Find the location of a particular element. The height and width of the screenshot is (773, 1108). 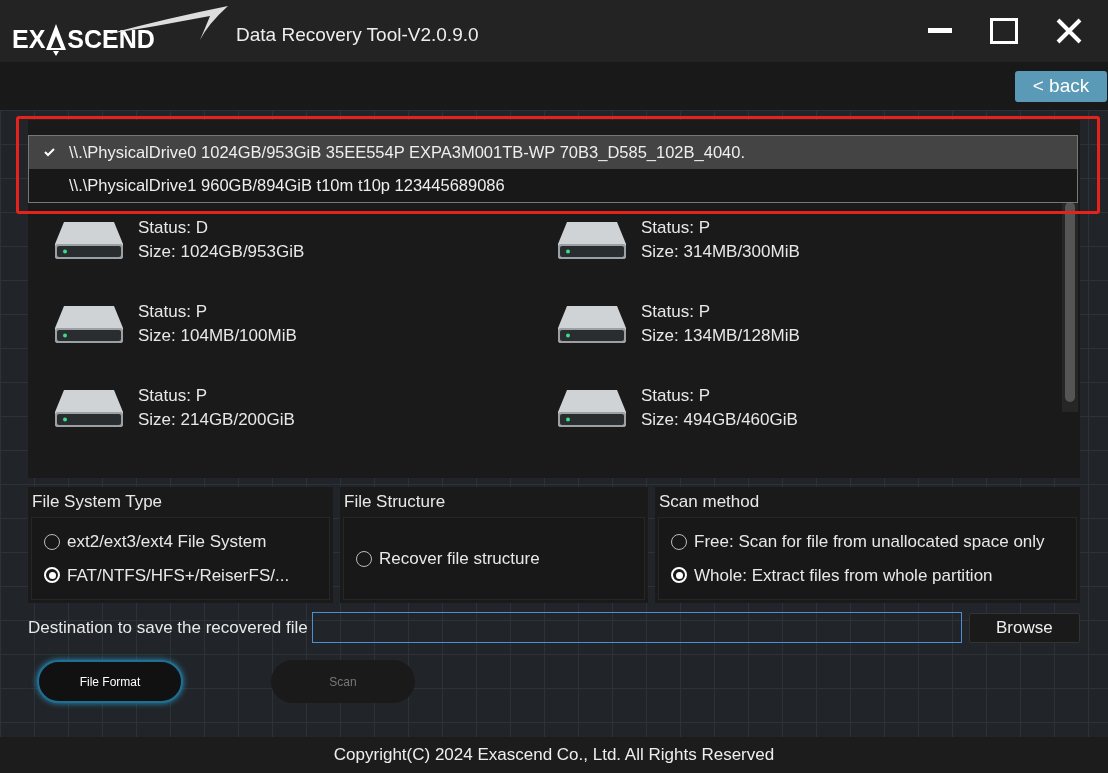

browse-button: Browse is located at coordinates (1024, 627).